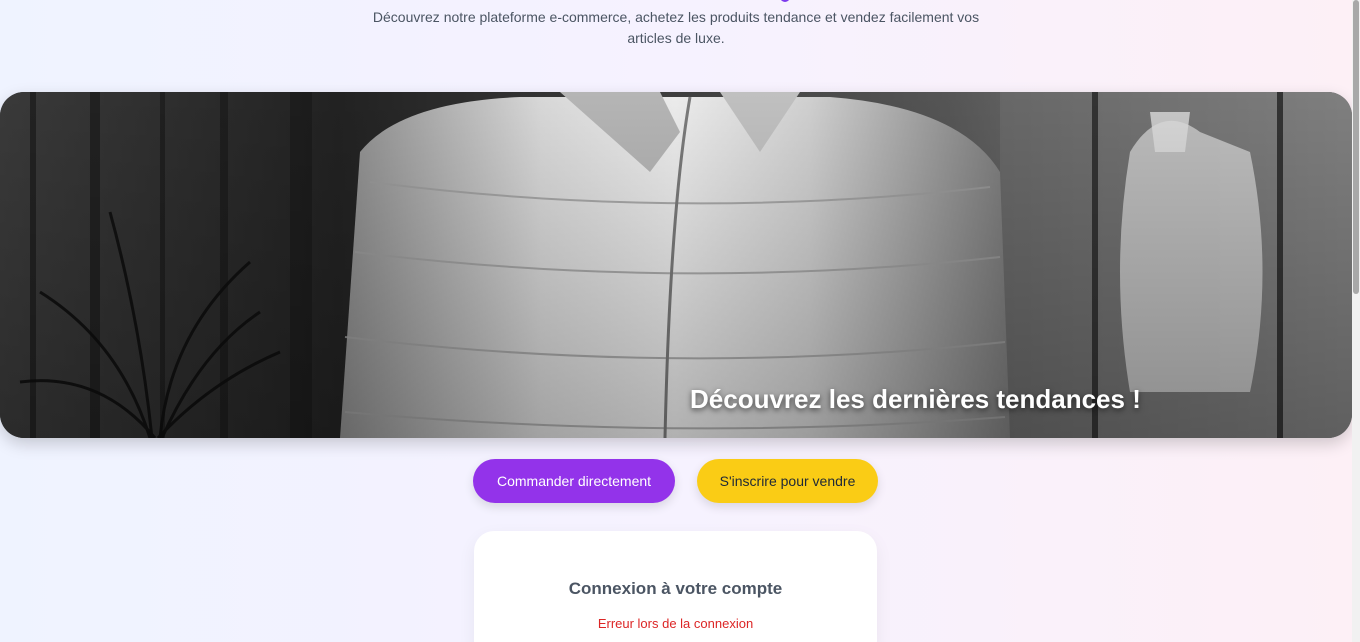  Describe the element at coordinates (1356, 147) in the screenshot. I see `scrollbar-thumb` at that location.